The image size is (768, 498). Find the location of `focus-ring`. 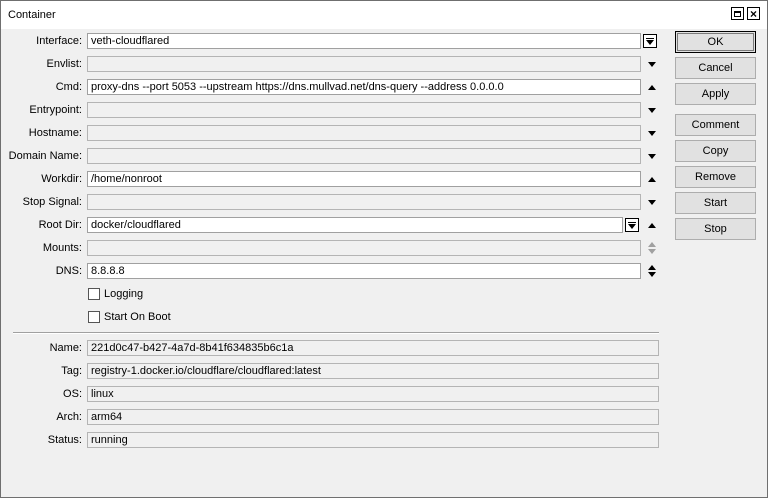

focus-ring is located at coordinates (715, 42).